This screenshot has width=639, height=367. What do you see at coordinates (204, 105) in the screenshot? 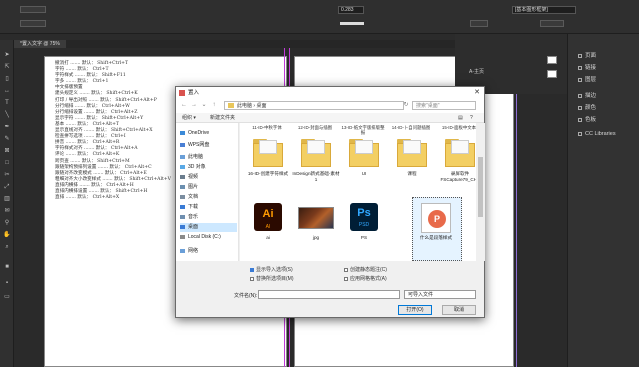
I see `chevron-down-icon: ⌄` at bounding box center [204, 105].